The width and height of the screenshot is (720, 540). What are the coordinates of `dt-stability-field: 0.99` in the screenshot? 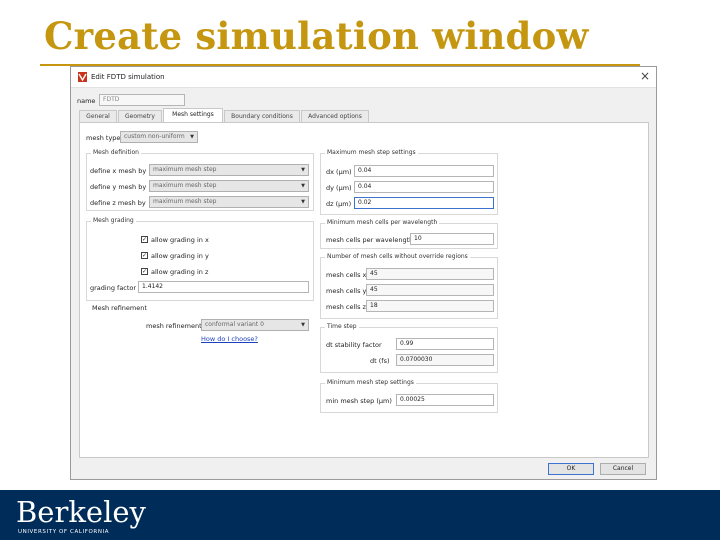 It's located at (445, 344).